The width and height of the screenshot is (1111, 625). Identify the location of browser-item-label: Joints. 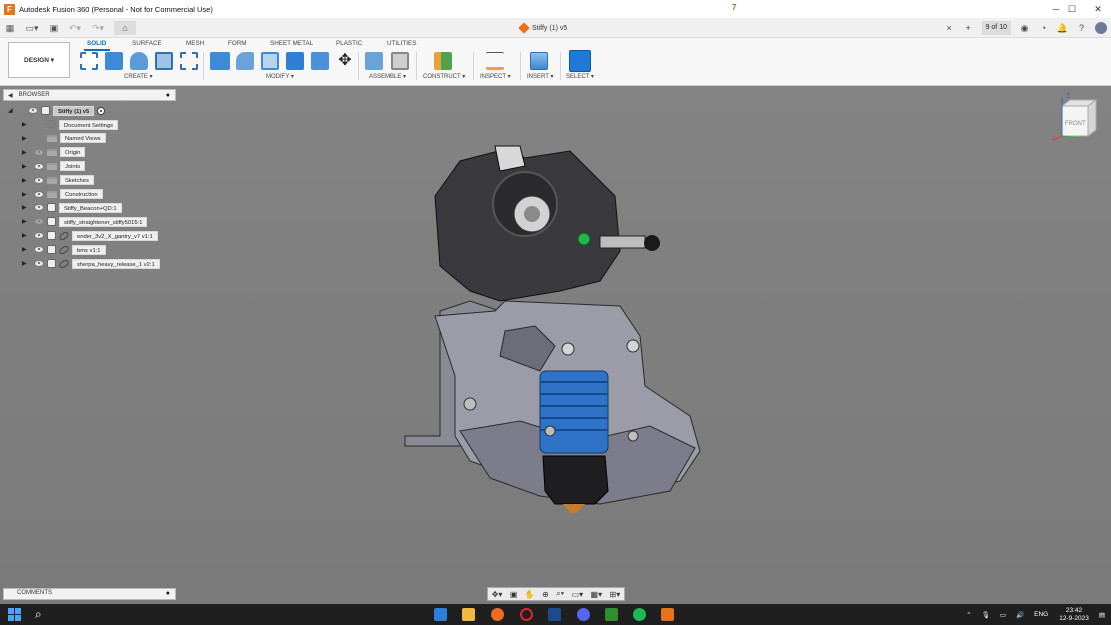
(73, 166).